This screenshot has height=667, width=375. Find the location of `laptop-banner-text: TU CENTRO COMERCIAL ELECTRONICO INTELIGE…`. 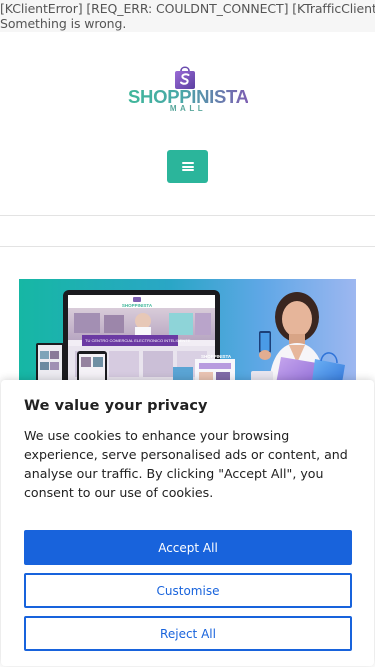

laptop-banner-text: TU CENTRO COMERCIAL ELECTRONICO INTELIGE… is located at coordinates (138, 340).